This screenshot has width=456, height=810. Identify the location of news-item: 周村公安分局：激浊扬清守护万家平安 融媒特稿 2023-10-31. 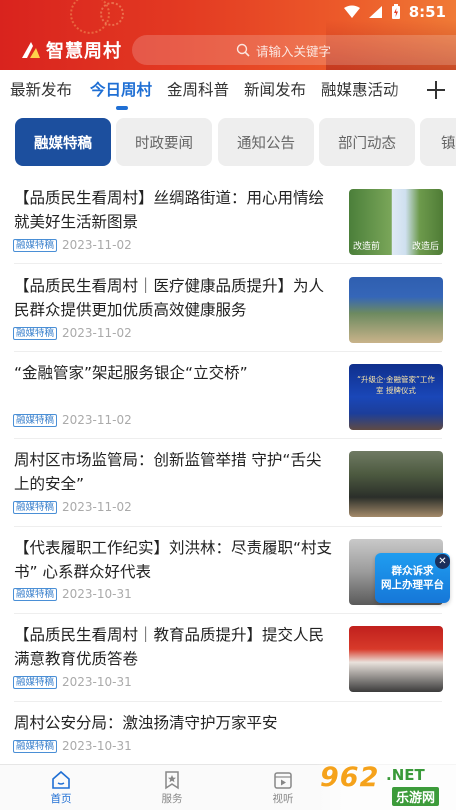
(228, 732).